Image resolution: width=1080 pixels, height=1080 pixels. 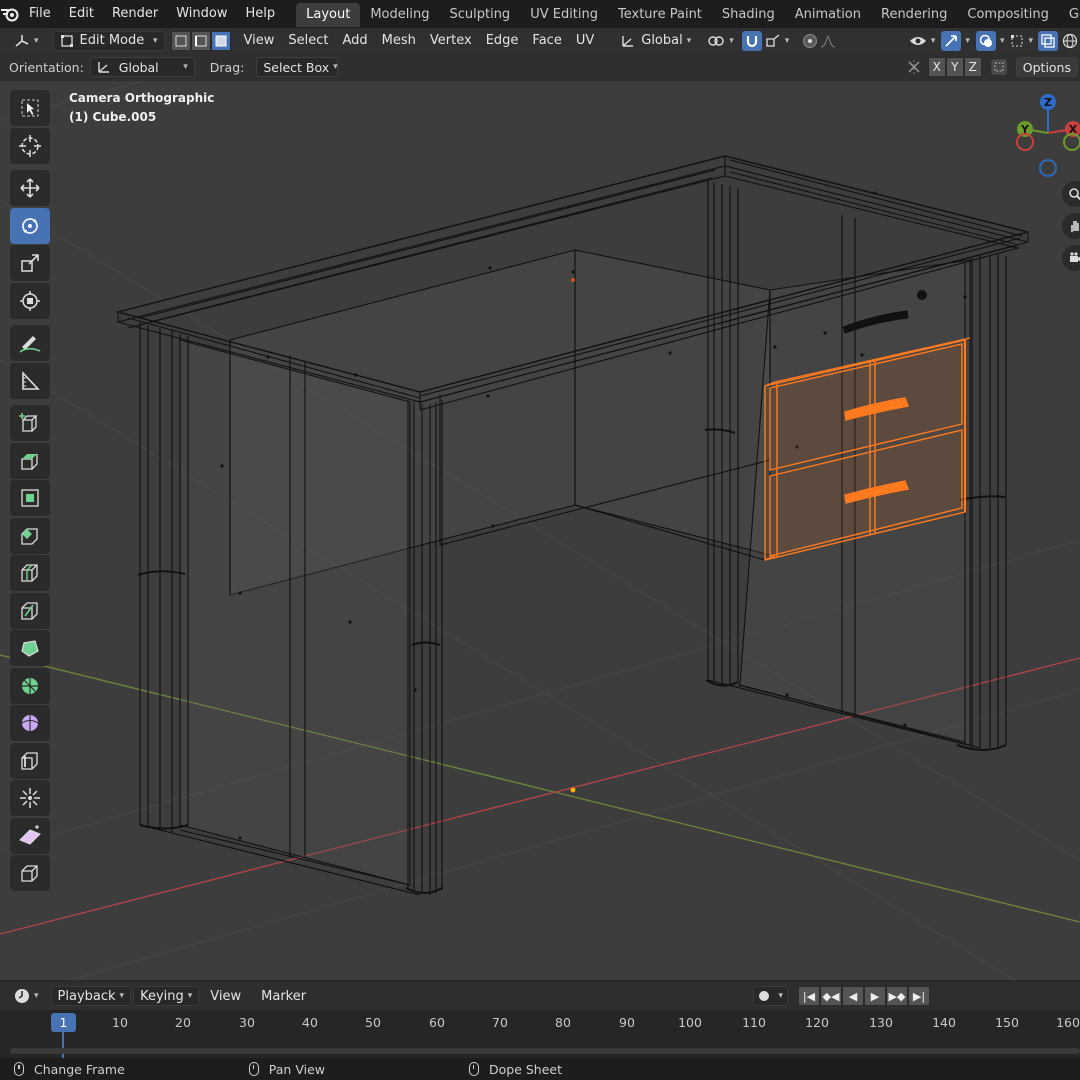 What do you see at coordinates (546, 40) in the screenshot?
I see `menu-face: Face` at bounding box center [546, 40].